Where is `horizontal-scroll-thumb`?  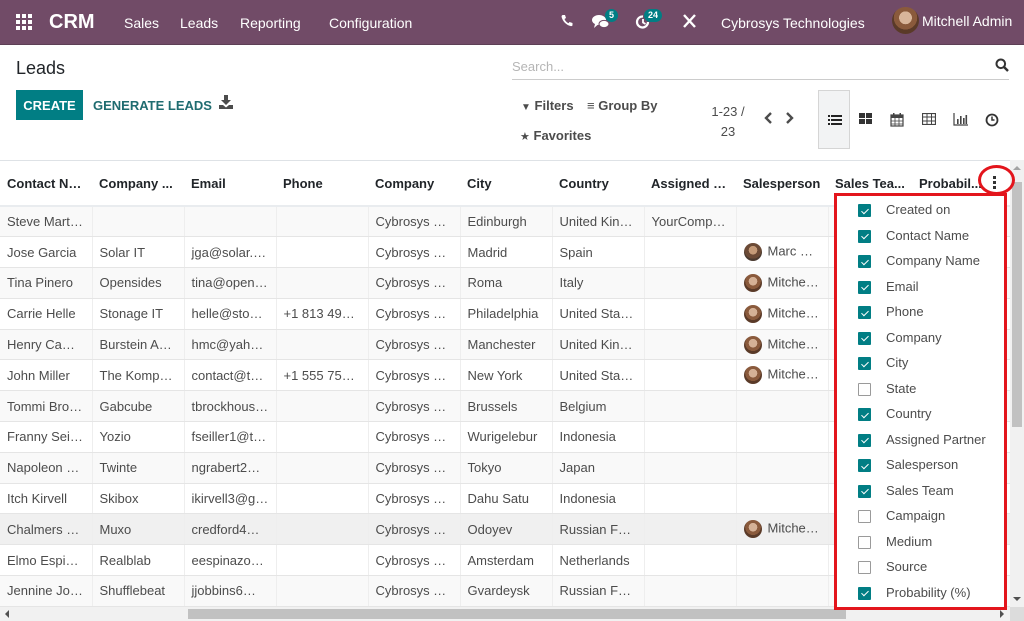
horizontal-scroll-thumb is located at coordinates (517, 614).